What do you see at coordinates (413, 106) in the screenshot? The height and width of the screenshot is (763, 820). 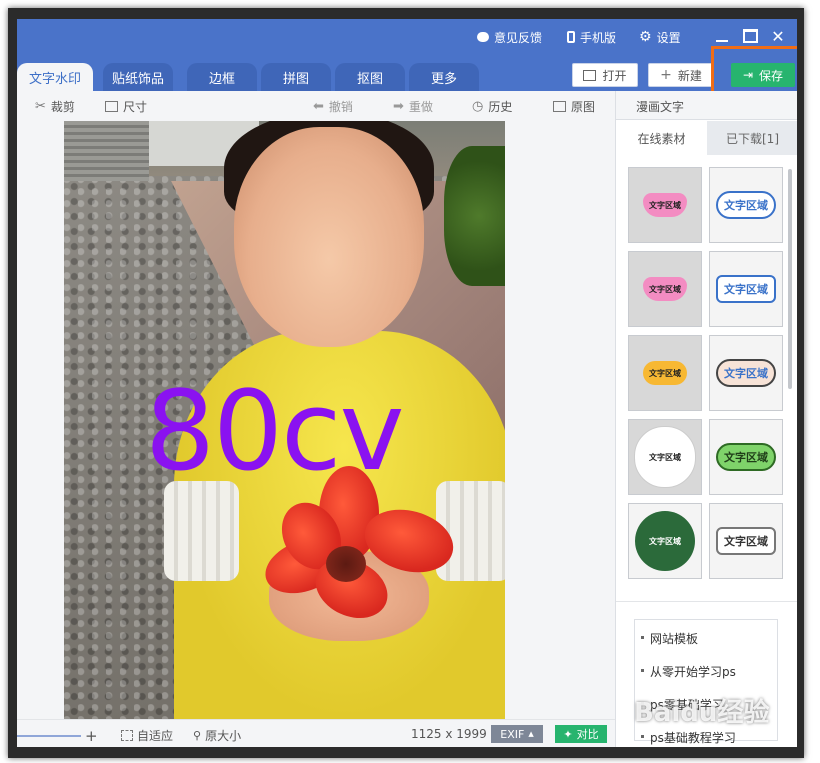 I see `redo-tool: ➡ 重做` at bounding box center [413, 106].